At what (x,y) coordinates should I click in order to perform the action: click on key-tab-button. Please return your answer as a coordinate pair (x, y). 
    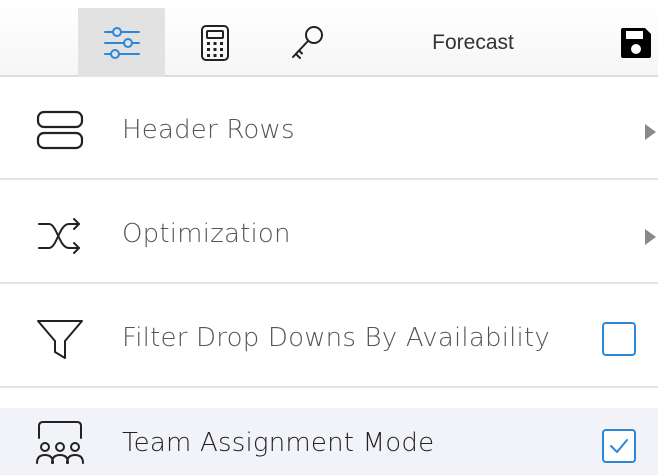
    Looking at the image, I should click on (308, 42).